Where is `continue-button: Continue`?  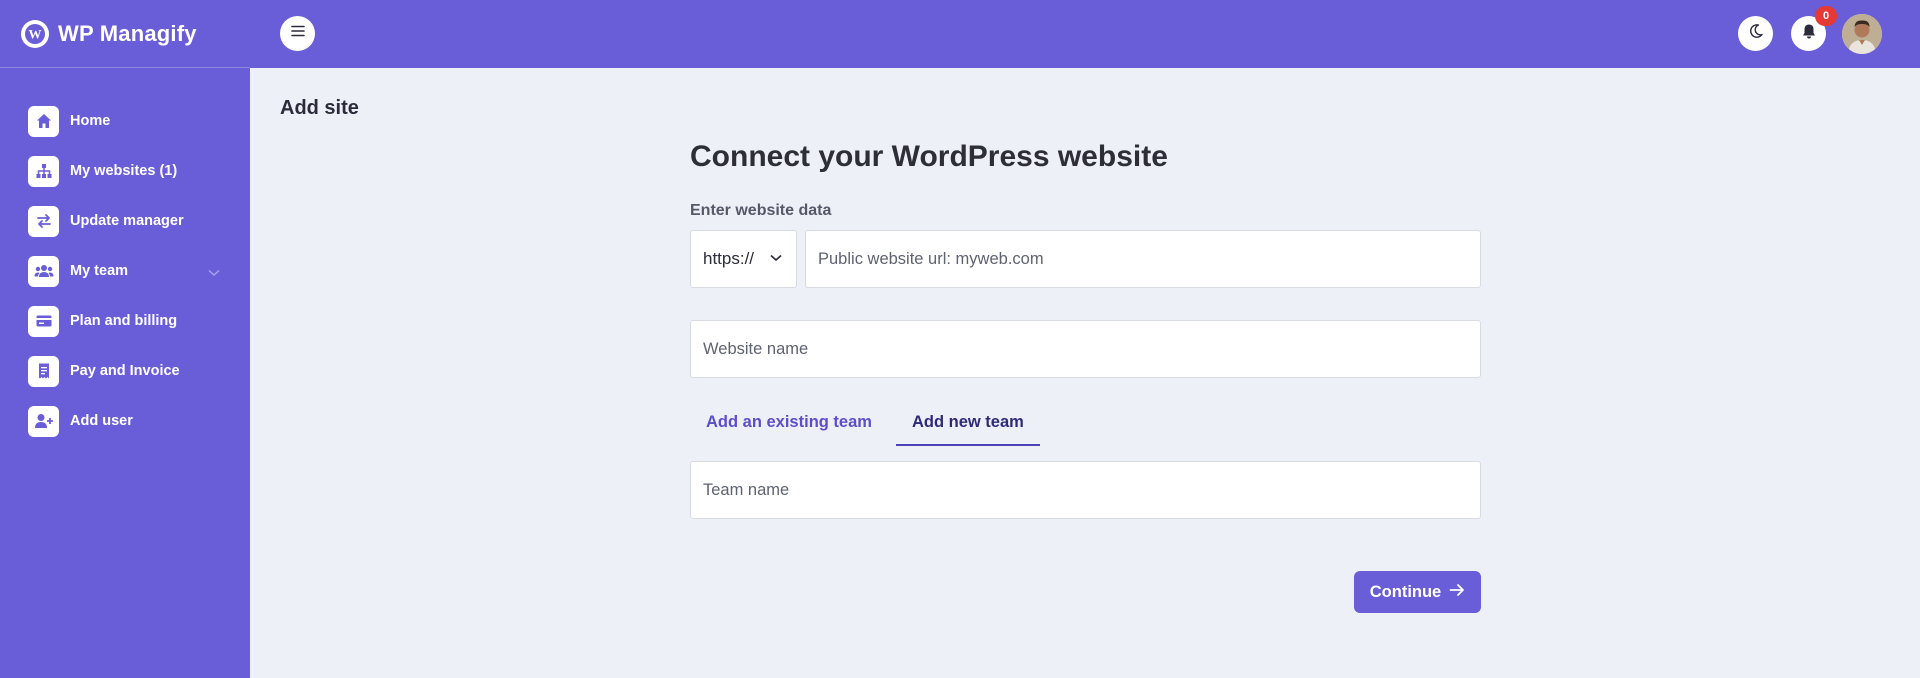
continue-button: Continue is located at coordinates (1417, 592).